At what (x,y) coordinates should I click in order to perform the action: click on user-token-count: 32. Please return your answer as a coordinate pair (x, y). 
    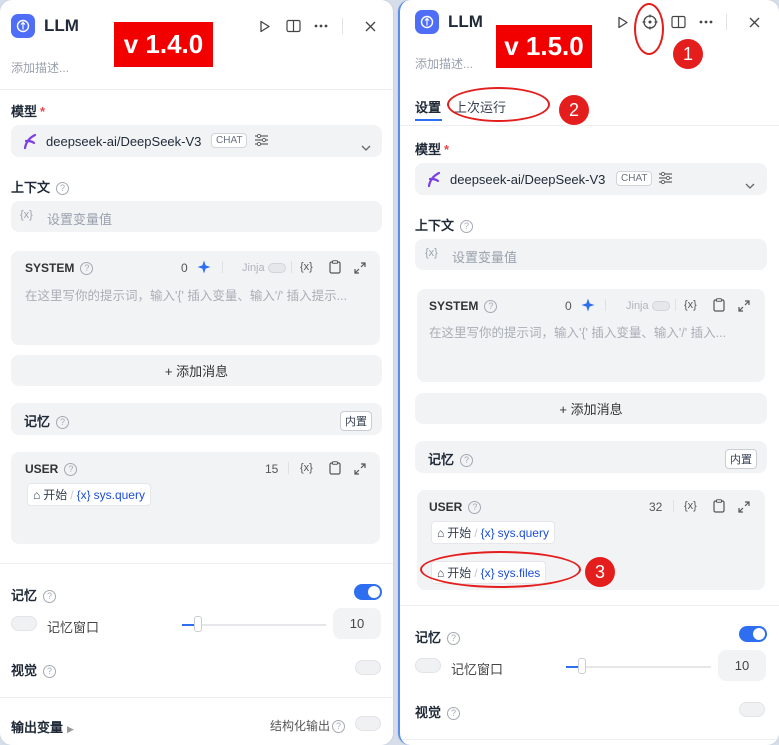
    Looking at the image, I should click on (656, 507).